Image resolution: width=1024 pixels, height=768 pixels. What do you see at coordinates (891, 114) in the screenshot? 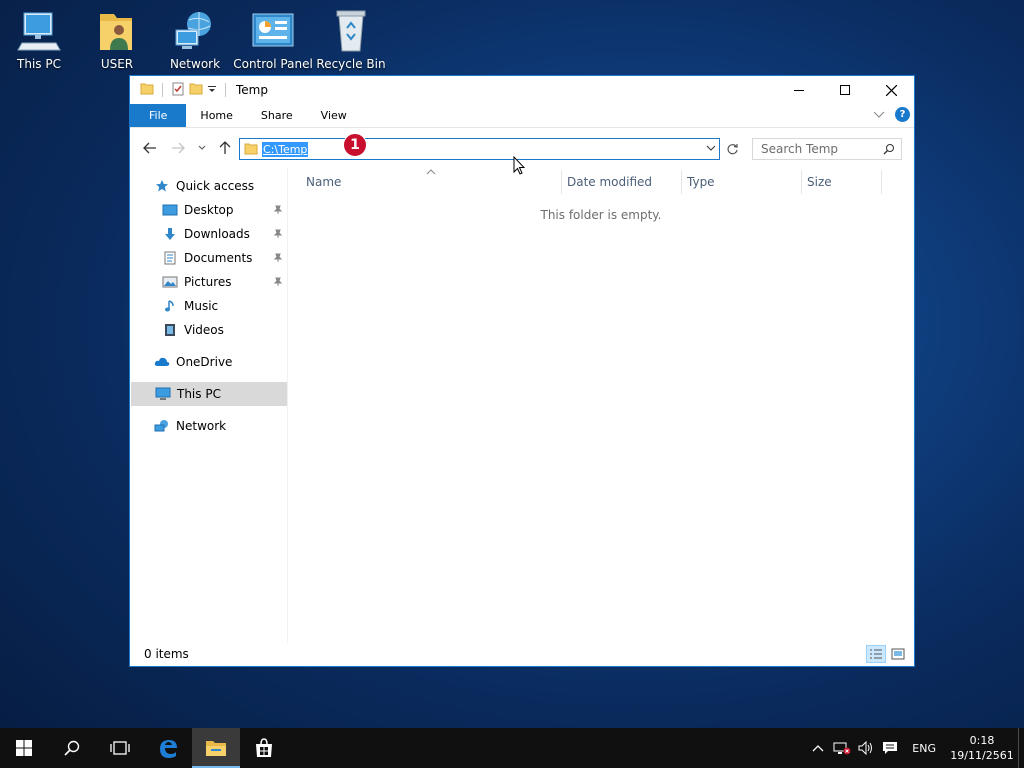
I see `ribbon-right-controls: ?` at bounding box center [891, 114].